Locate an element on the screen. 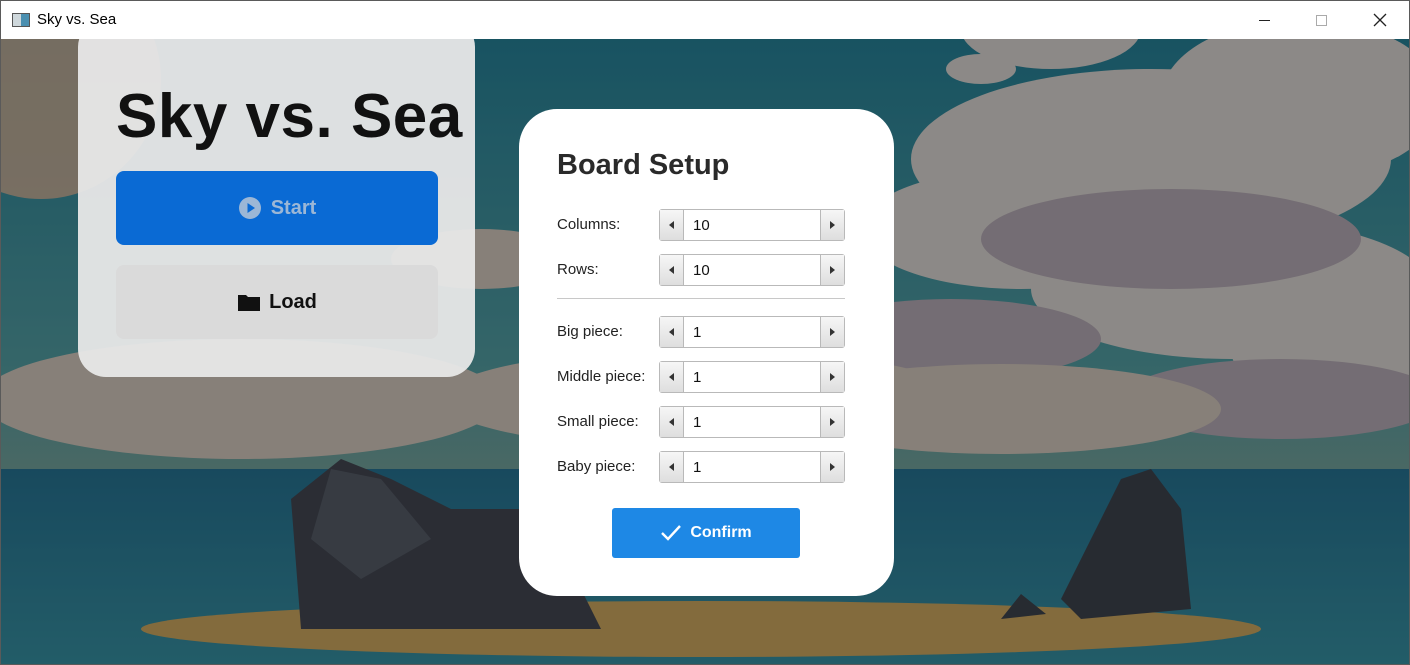 The height and width of the screenshot is (665, 1410). baby-piece-spinner: 1 is located at coordinates (752, 467).